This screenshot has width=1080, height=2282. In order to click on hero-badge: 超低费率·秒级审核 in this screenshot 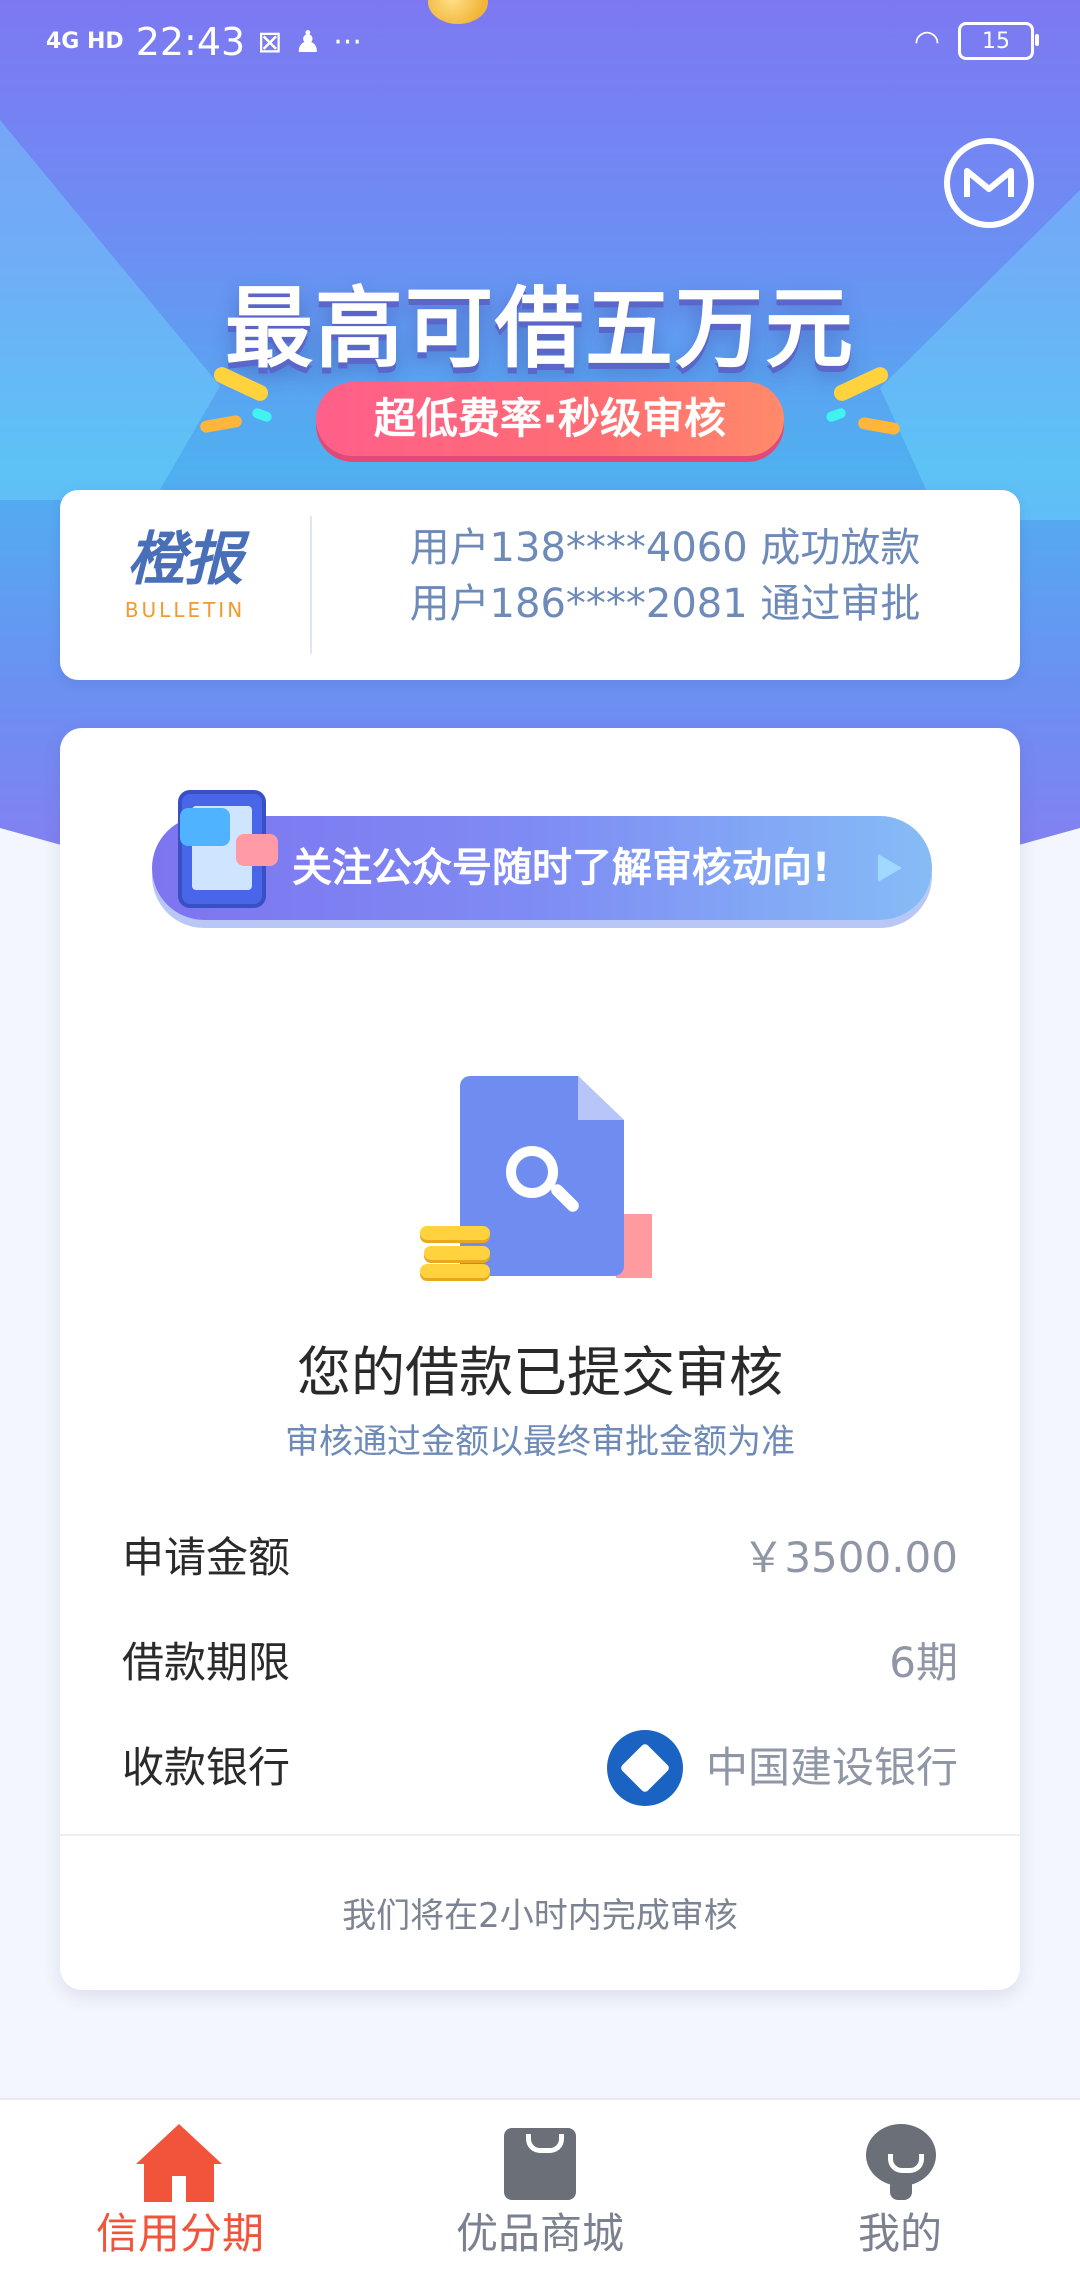, I will do `click(550, 419)`.